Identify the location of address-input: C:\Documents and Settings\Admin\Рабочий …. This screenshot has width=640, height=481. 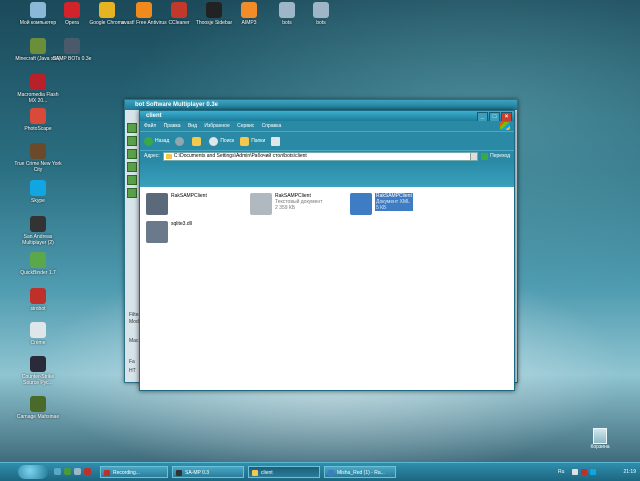
(320, 156).